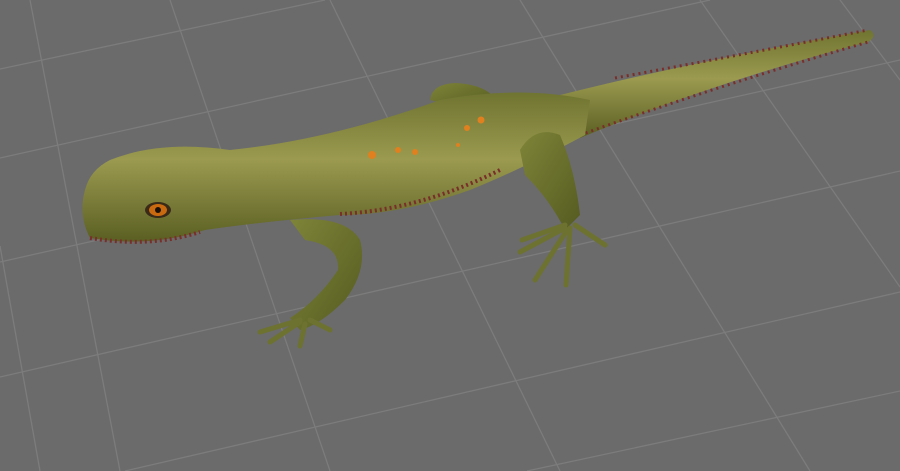  What do you see at coordinates (550, 181) in the screenshot?
I see `lizard-rear-leg` at bounding box center [550, 181].